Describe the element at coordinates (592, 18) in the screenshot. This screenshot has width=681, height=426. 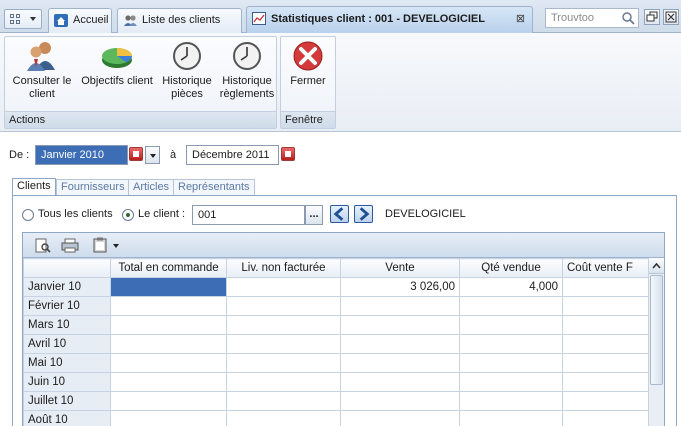
I see `search-input: Trouvtoo` at that location.